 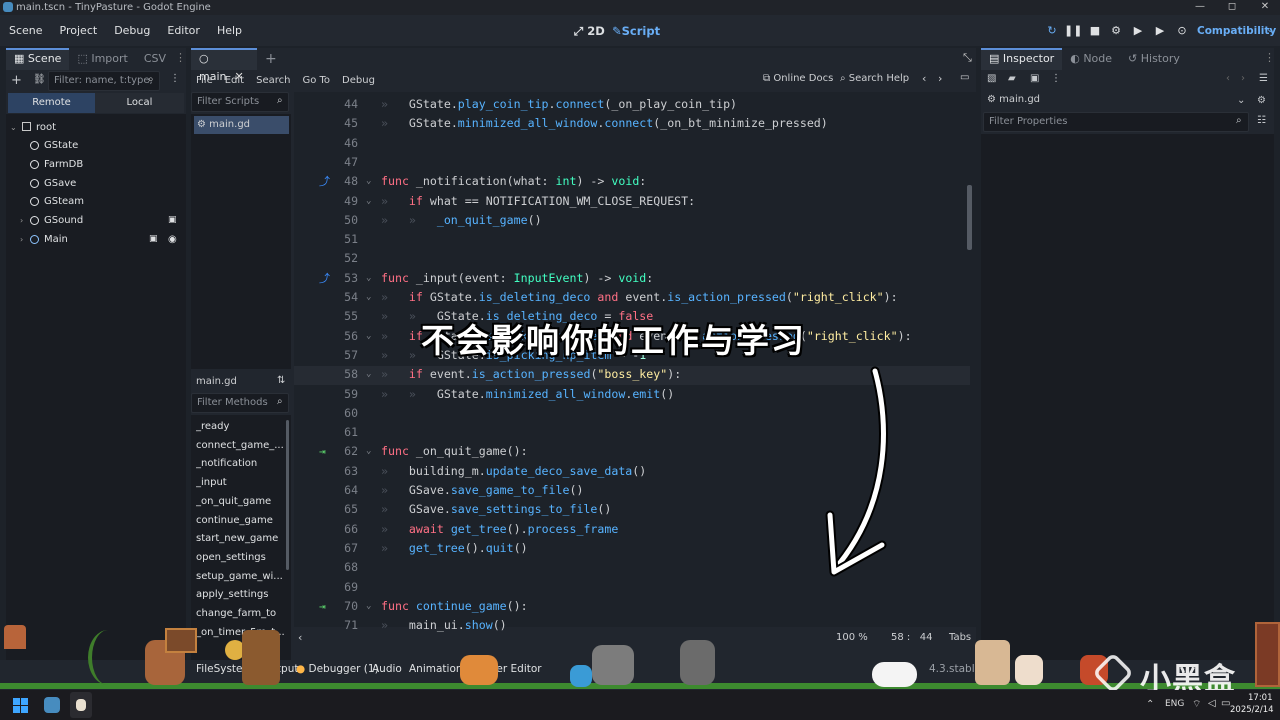 I want to click on code-line: 52, so click(x=634, y=258).